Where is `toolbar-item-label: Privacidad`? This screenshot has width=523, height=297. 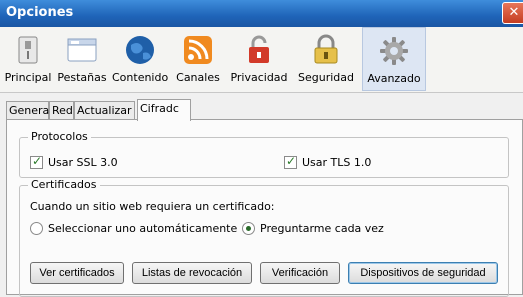
toolbar-item-label: Privacidad is located at coordinates (259, 77).